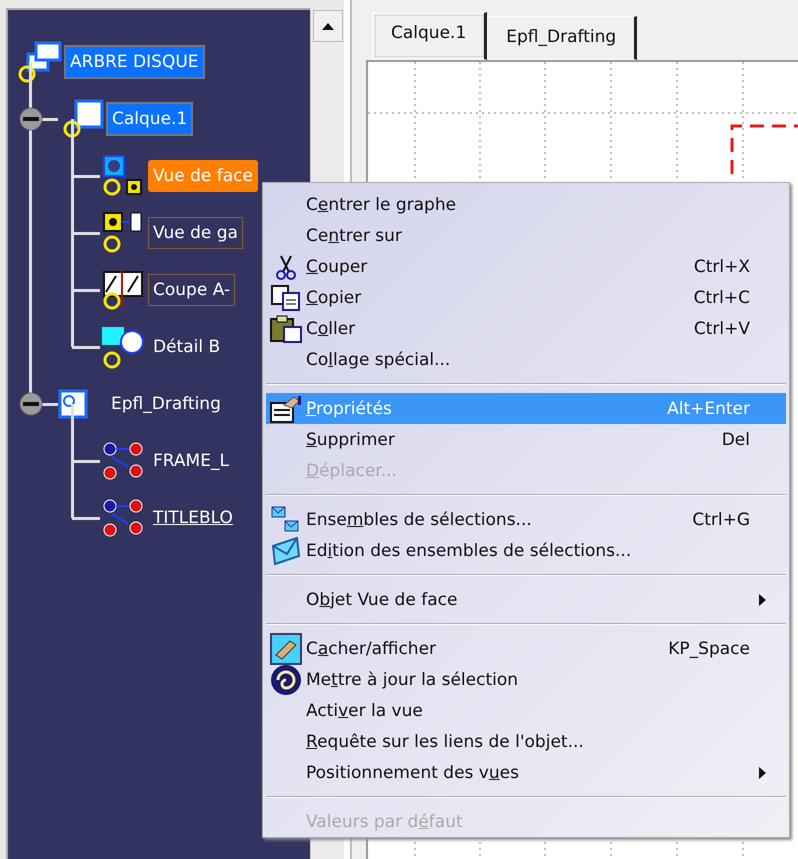 Image resolution: width=798 pixels, height=859 pixels. What do you see at coordinates (286, 328) in the screenshot?
I see `clipboard-icon` at bounding box center [286, 328].